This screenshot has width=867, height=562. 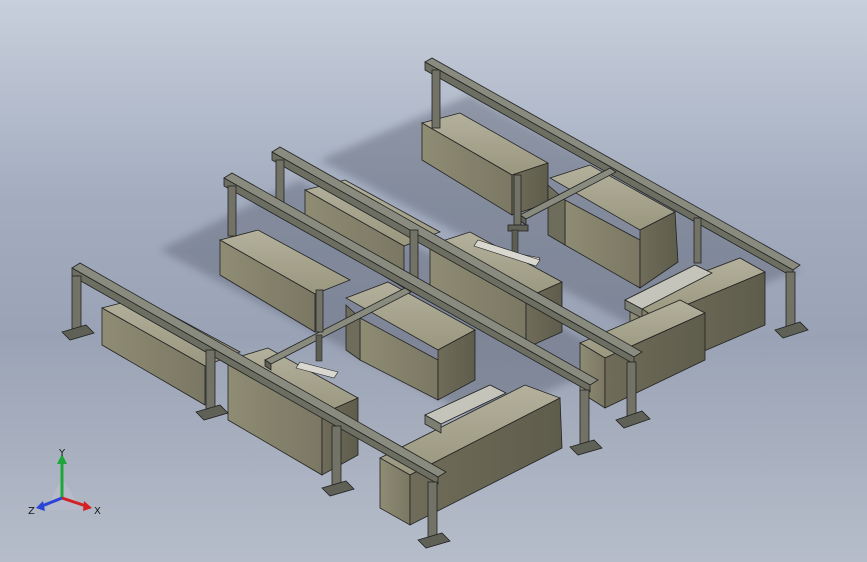 I want to click on z-axis-label: Z, so click(x=31, y=511).